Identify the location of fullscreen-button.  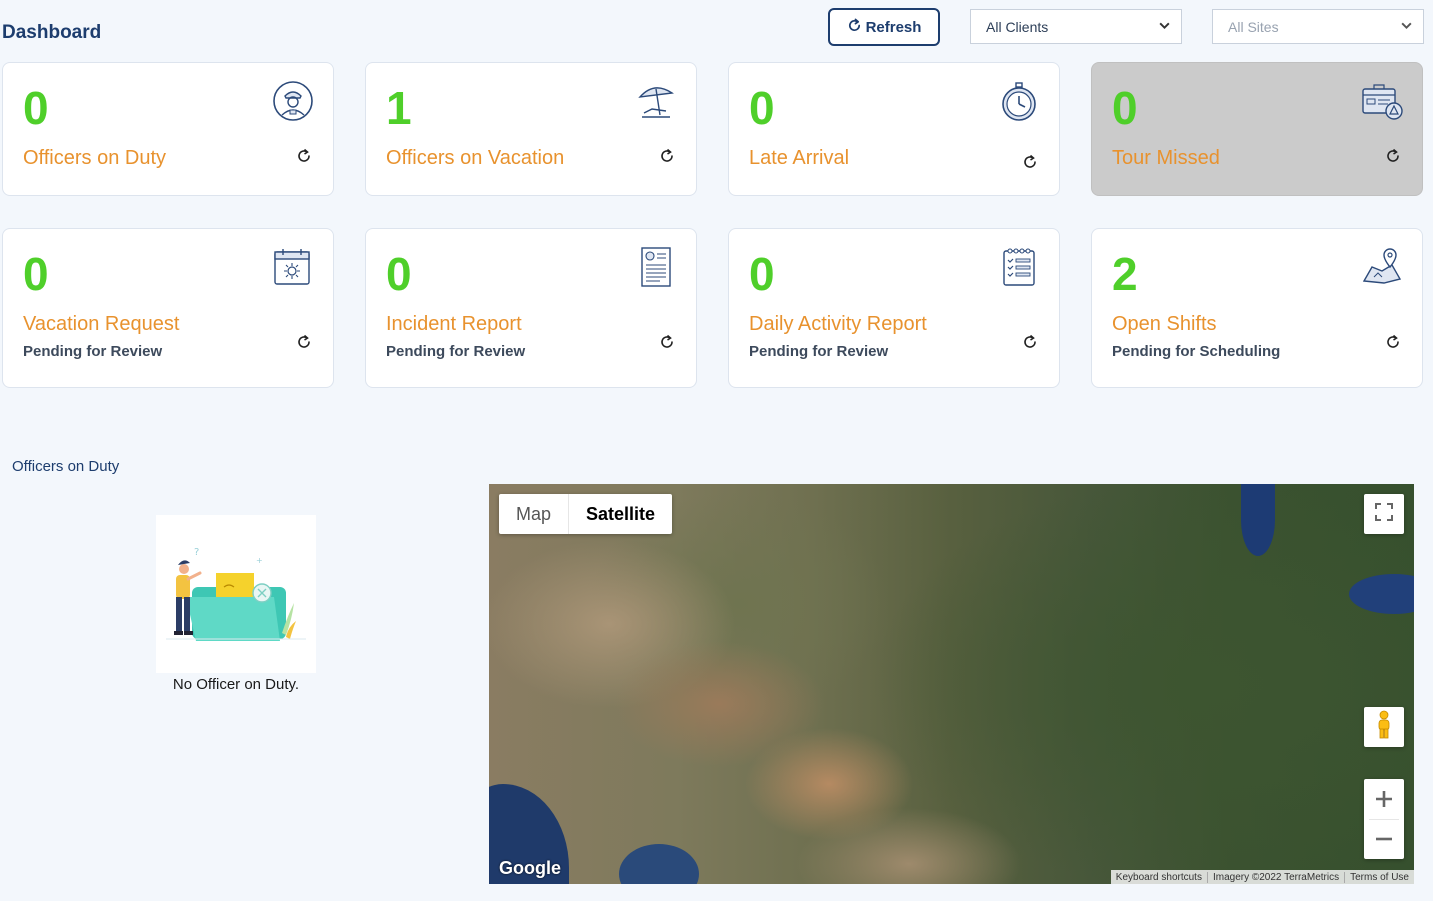
(1384, 514).